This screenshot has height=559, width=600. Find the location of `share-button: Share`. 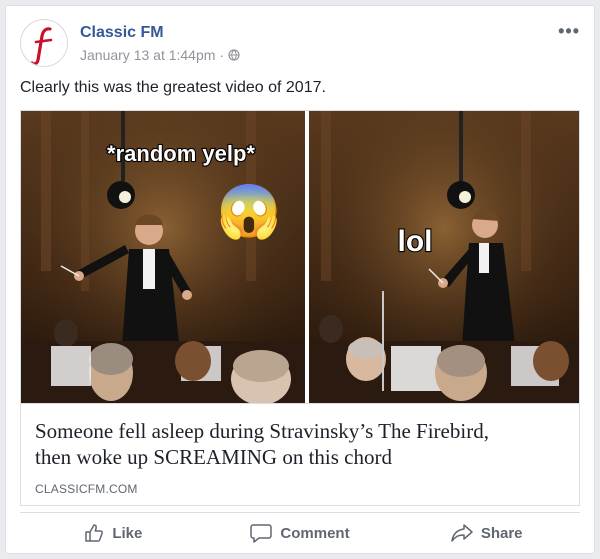

share-button: Share is located at coordinates (486, 533).